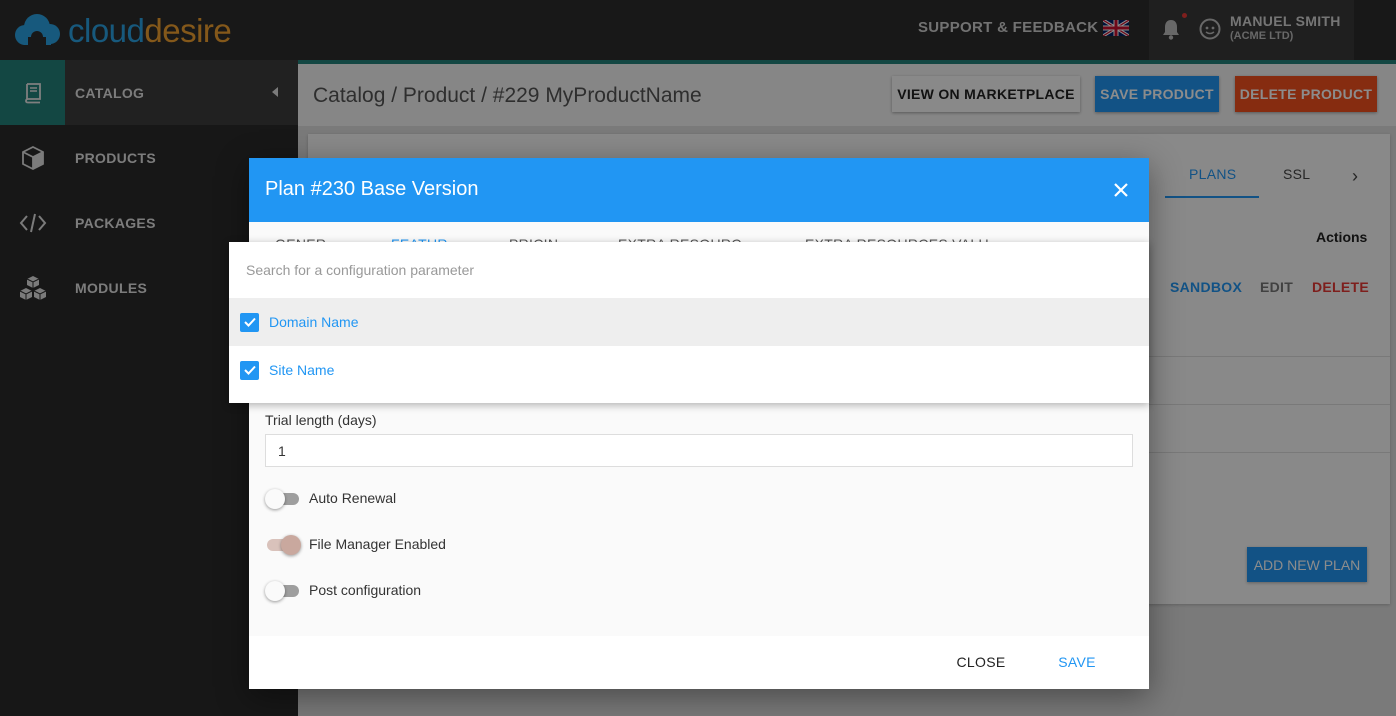 The width and height of the screenshot is (1396, 716). What do you see at coordinates (283, 544) in the screenshot?
I see `file-manager-toggle` at bounding box center [283, 544].